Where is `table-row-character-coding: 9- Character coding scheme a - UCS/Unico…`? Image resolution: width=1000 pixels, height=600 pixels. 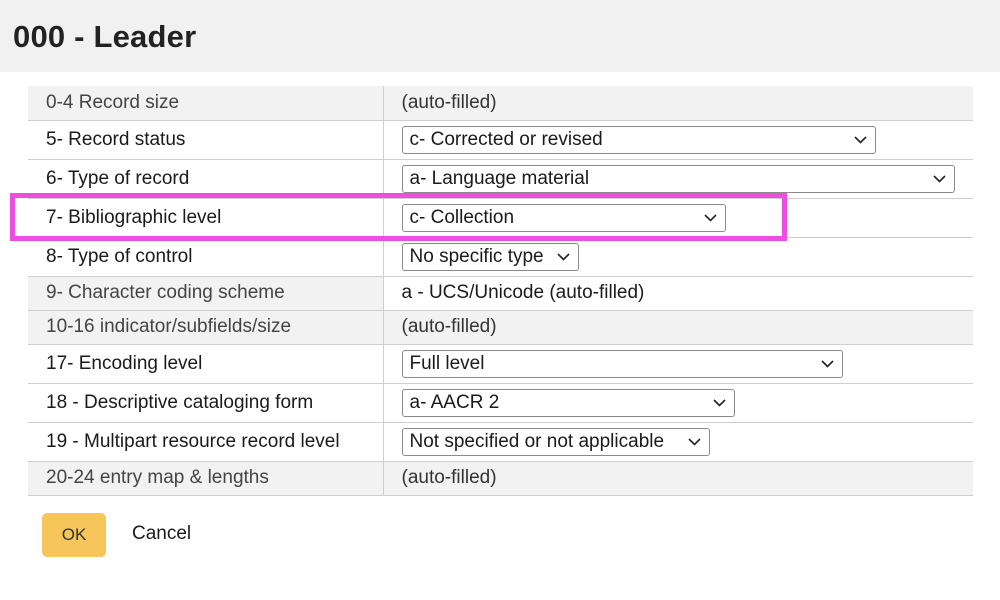
table-row-character-coding: 9- Character coding scheme a - UCS/Unico… is located at coordinates (500, 293).